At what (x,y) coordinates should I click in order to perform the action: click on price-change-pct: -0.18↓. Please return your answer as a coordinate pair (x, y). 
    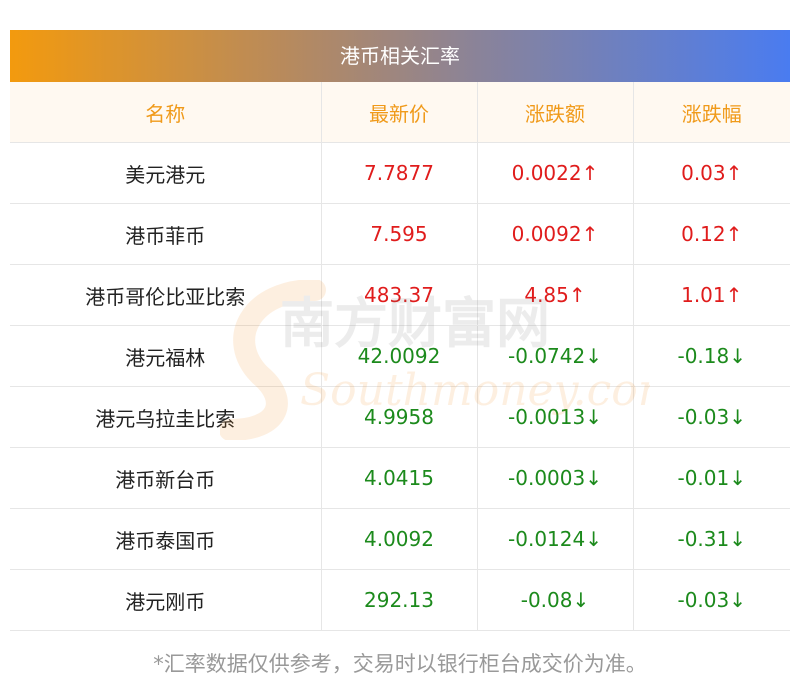
    Looking at the image, I should click on (711, 356).